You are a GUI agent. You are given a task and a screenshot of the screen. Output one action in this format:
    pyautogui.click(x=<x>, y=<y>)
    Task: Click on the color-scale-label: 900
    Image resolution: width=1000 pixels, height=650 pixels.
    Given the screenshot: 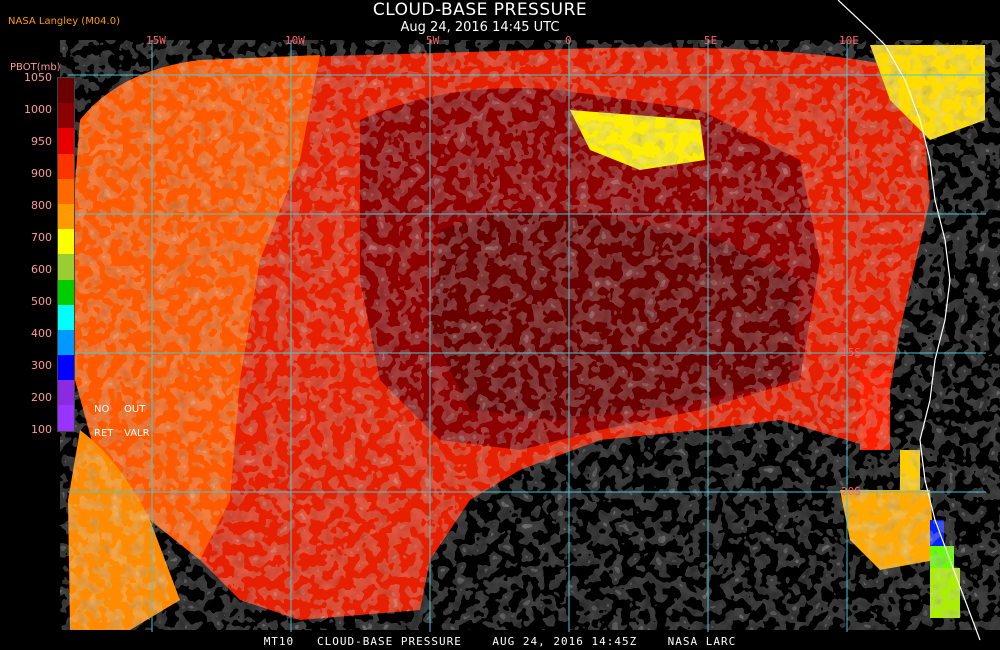 What is the action you would take?
    pyautogui.click(x=41, y=173)
    